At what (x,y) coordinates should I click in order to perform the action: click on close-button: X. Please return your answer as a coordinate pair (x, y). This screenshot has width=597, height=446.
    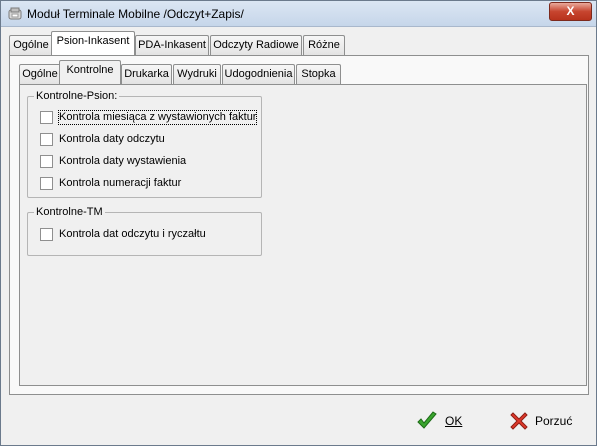
    Looking at the image, I should click on (570, 11).